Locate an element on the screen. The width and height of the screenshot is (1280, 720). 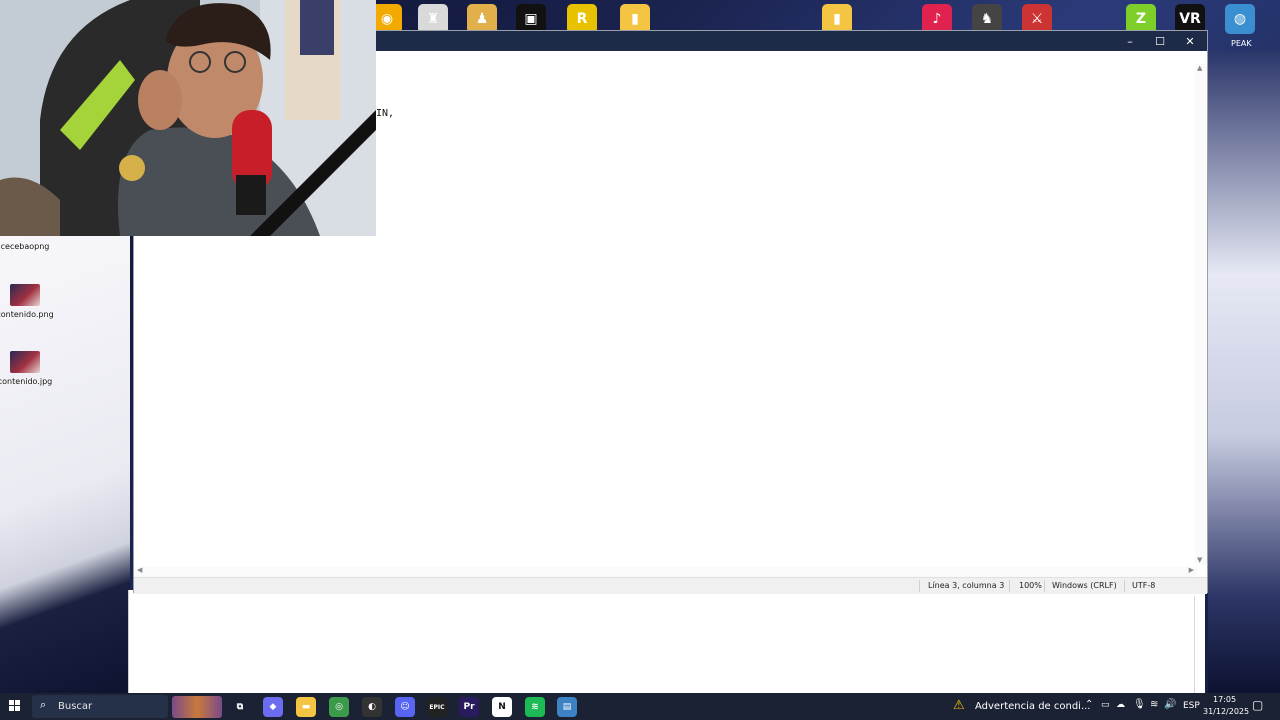
search-placeholder: Buscar is located at coordinates (75, 706).